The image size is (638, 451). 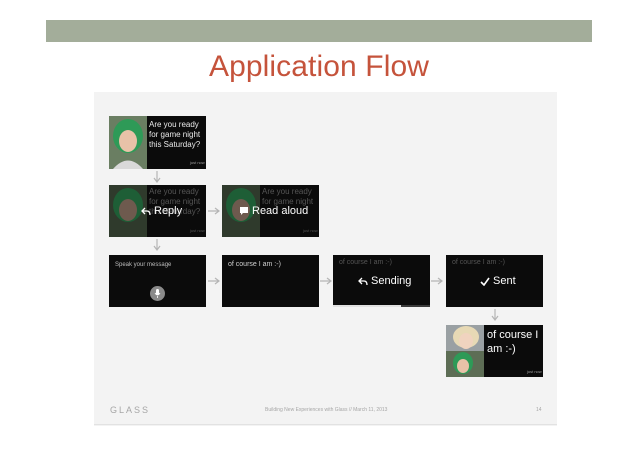 I want to click on incoming-timestamp: just now, so click(x=197, y=162).